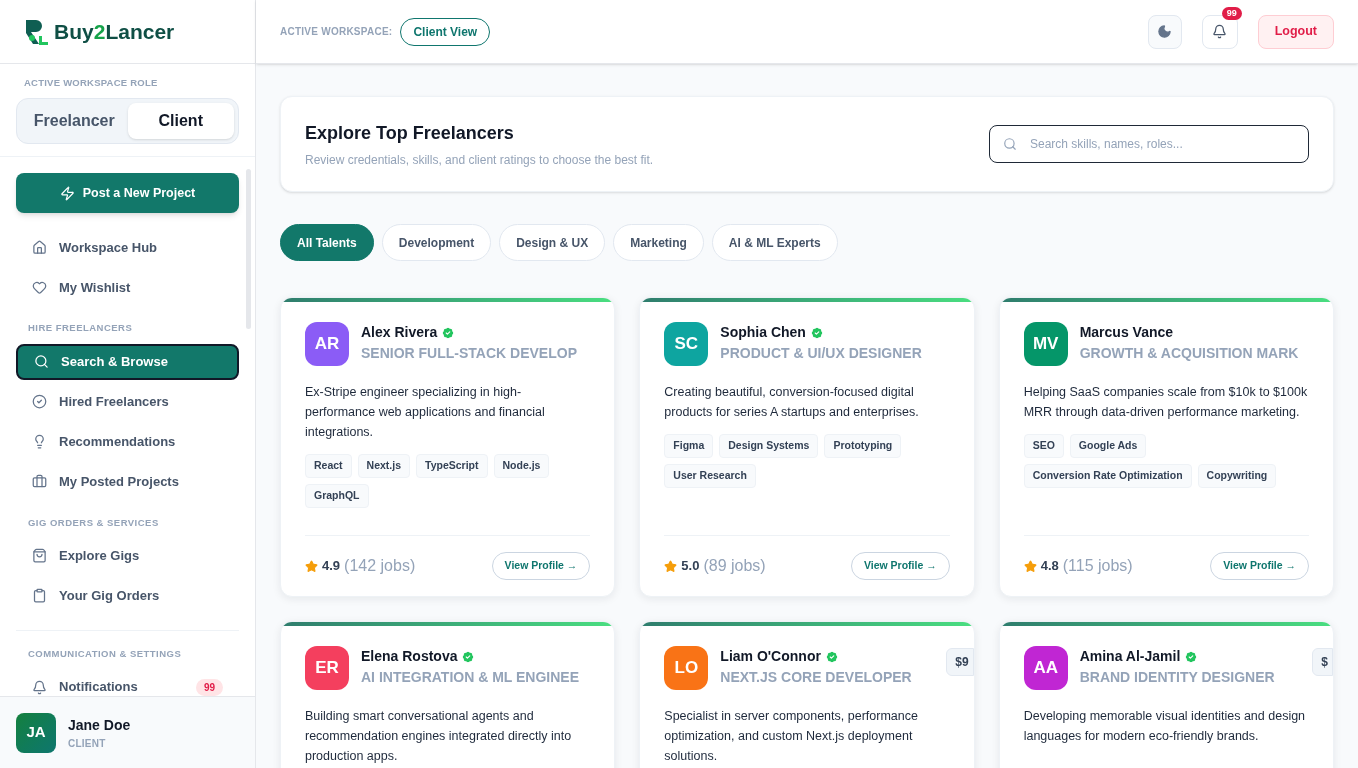 The image size is (1358, 768). What do you see at coordinates (1108, 446) in the screenshot?
I see `skill-tag: Google Ads` at bounding box center [1108, 446].